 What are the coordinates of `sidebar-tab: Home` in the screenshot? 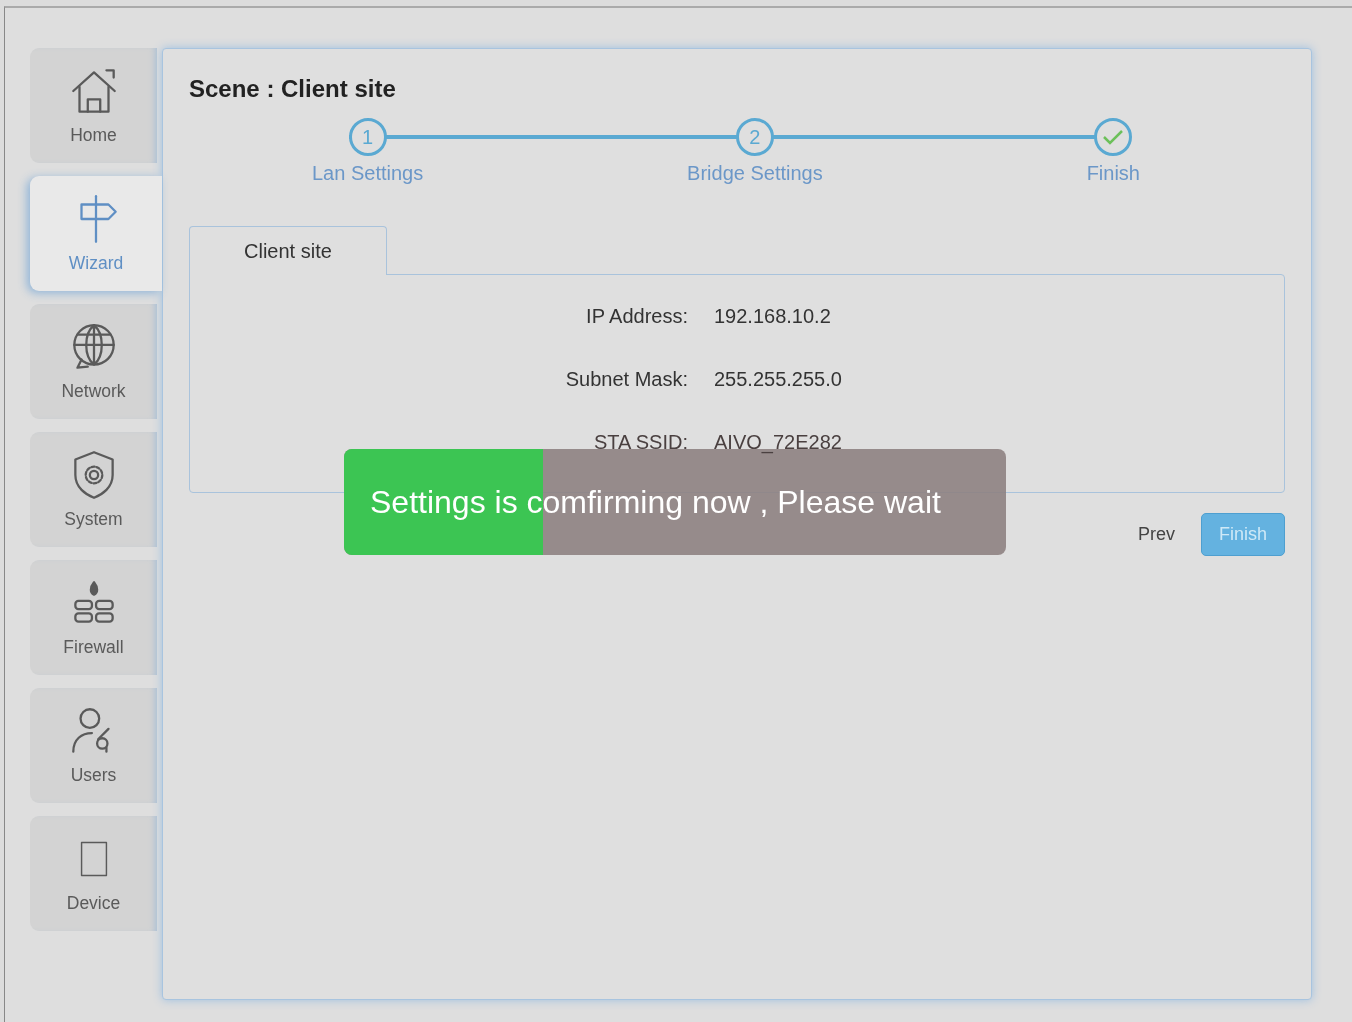 It's located at (93, 105).